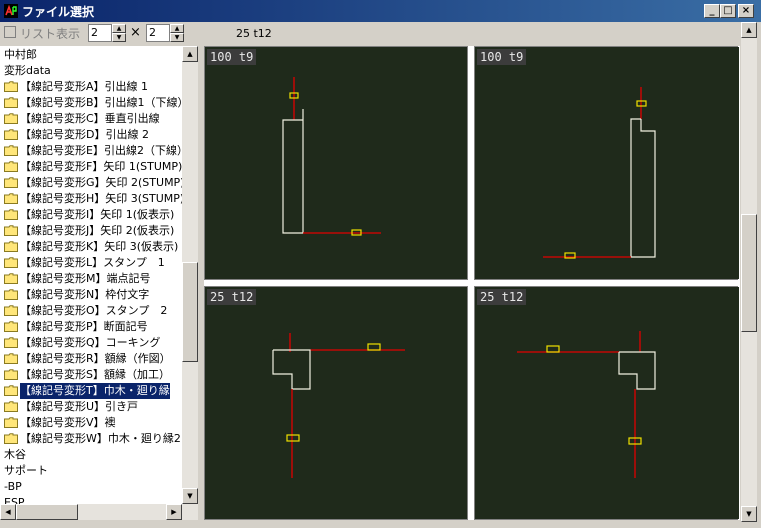  Describe the element at coordinates (8, 512) in the screenshot. I see `scroll-left-icon: ◀` at that location.